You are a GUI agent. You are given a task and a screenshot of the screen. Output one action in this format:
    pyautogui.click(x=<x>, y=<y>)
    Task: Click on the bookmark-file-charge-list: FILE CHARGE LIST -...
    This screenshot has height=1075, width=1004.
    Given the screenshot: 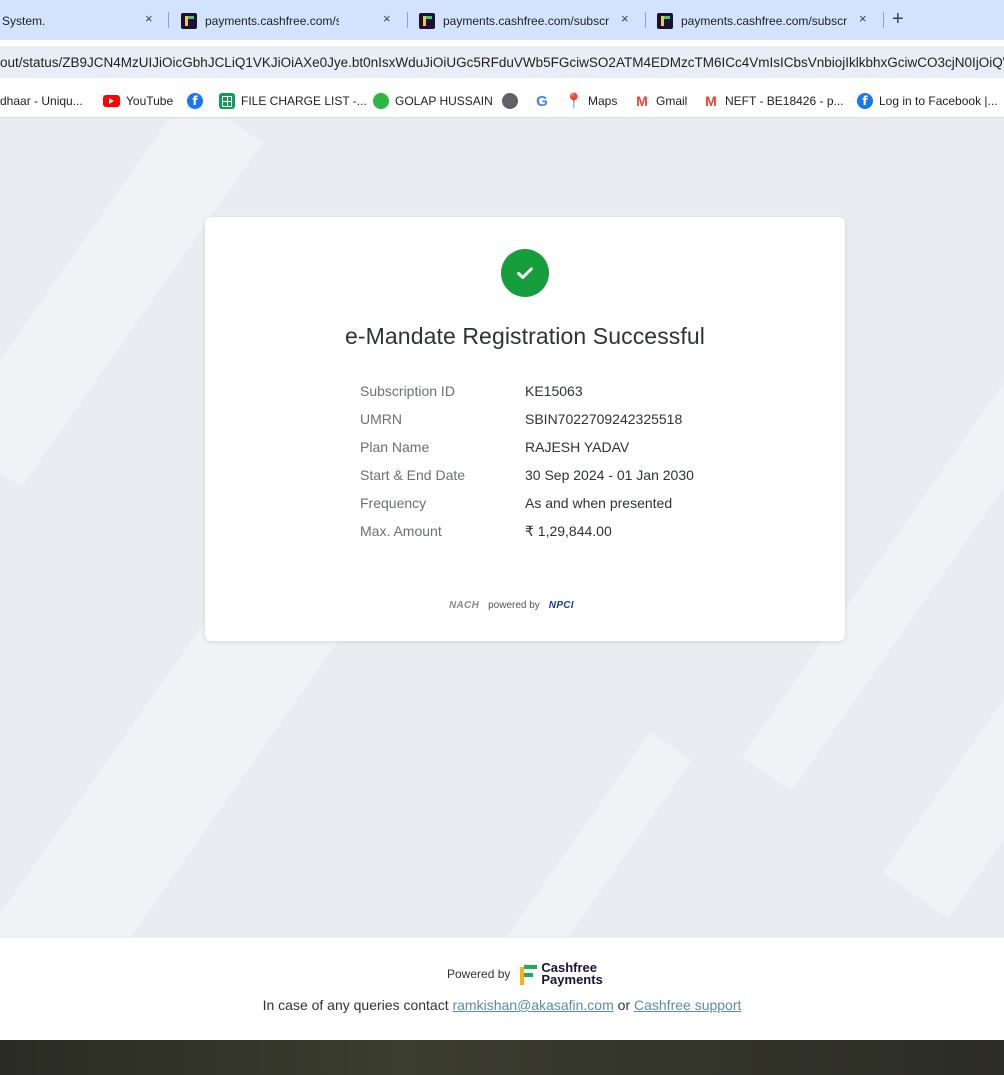 What is the action you would take?
    pyautogui.click(x=293, y=101)
    